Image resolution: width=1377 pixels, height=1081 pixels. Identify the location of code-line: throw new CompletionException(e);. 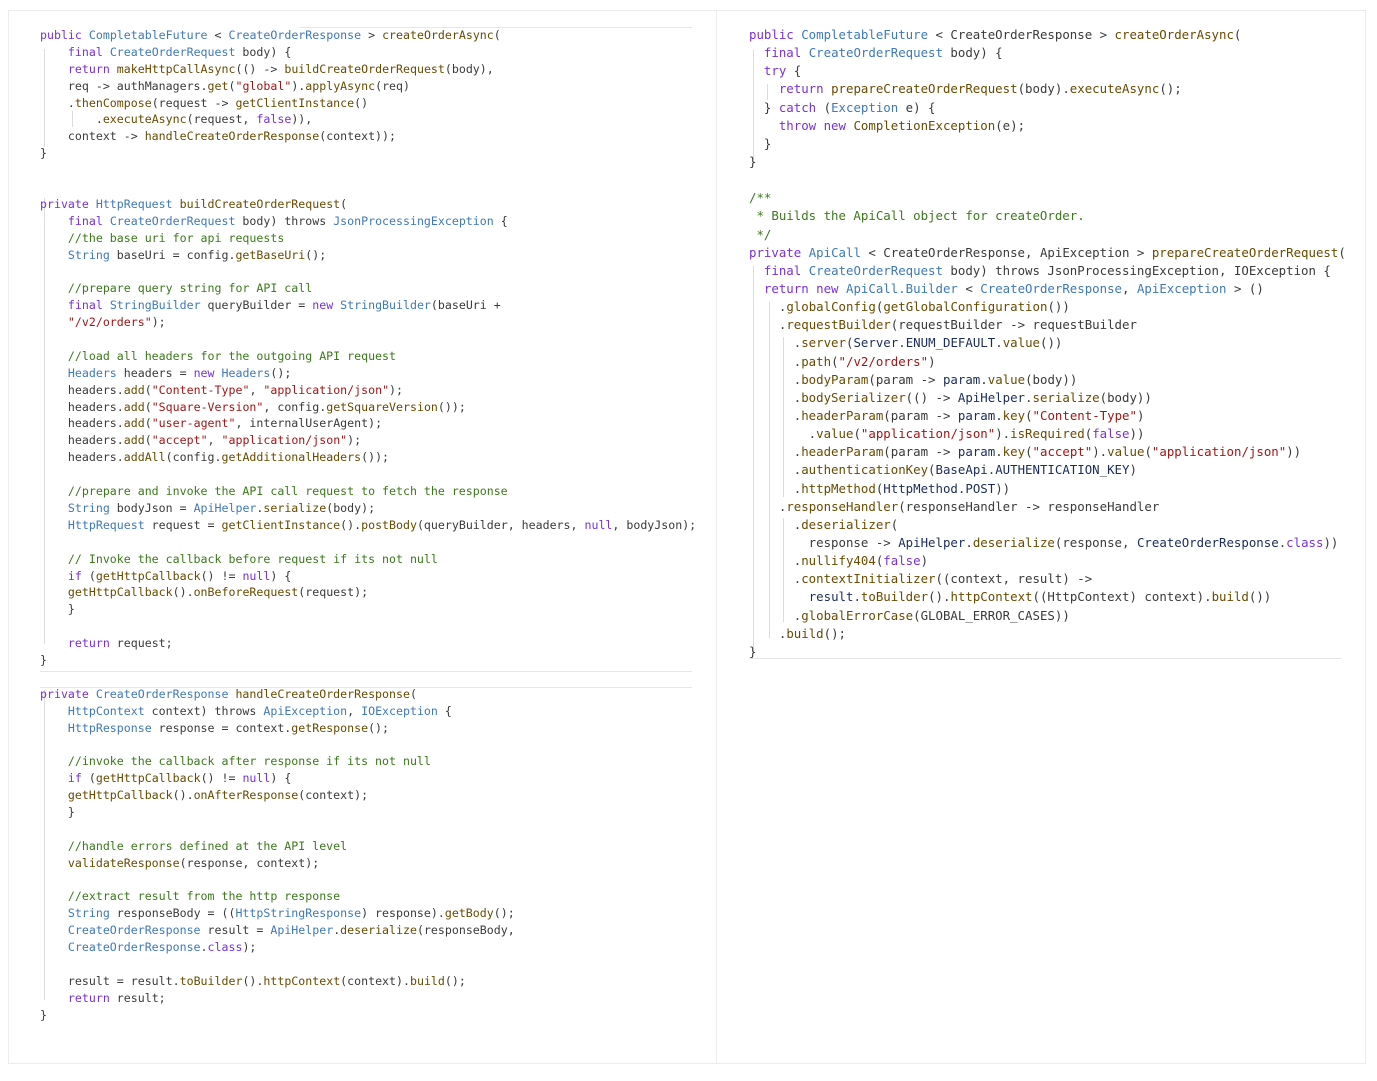
(1049, 126).